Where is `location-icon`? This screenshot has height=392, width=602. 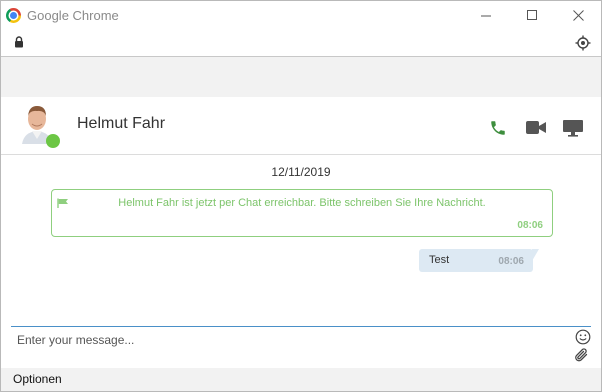
location-icon is located at coordinates (583, 43).